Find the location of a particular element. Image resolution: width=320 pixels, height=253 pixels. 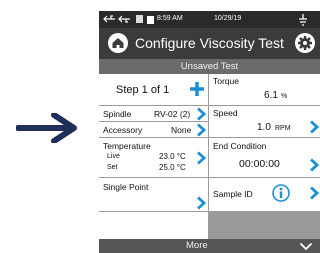

accessory-value: None is located at coordinates (181, 130).